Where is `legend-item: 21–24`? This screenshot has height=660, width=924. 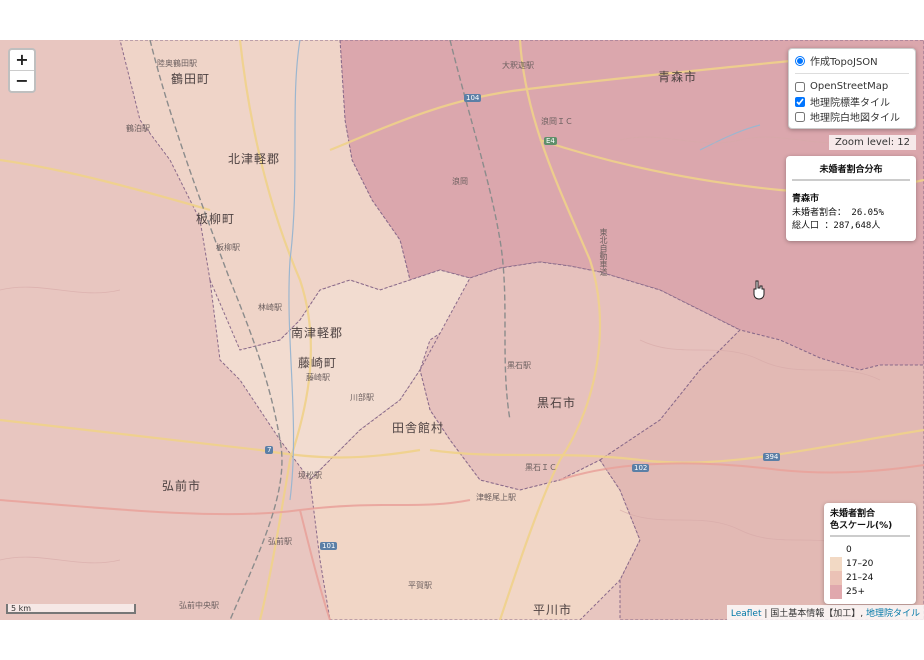
legend-item: 21–24 is located at coordinates (870, 578).